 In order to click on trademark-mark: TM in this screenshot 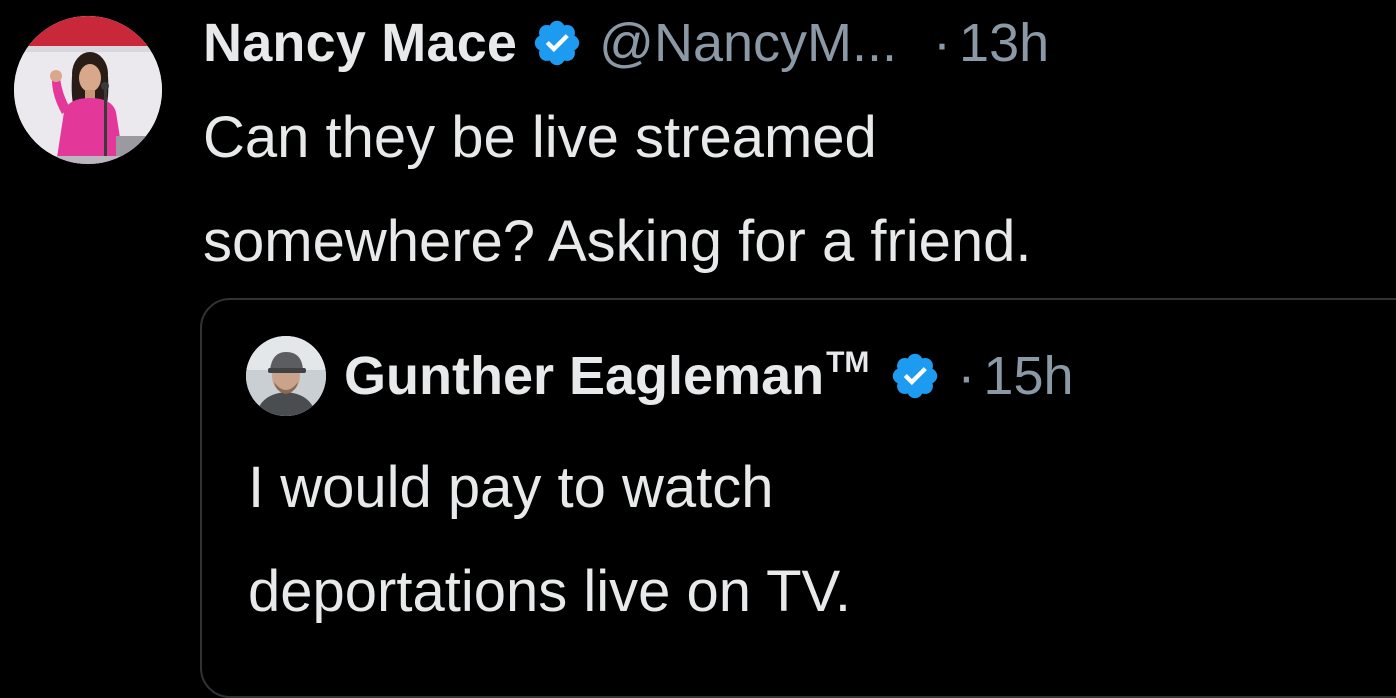, I will do `click(848, 362)`.